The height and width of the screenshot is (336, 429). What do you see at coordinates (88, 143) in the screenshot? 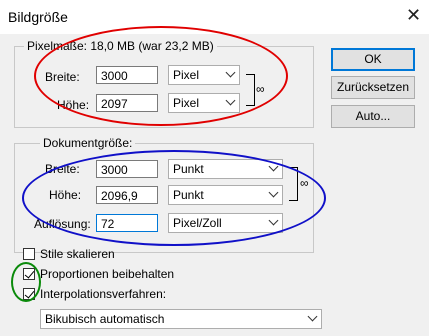
I see `document-size-legend: Dokumentgröße:` at bounding box center [88, 143].